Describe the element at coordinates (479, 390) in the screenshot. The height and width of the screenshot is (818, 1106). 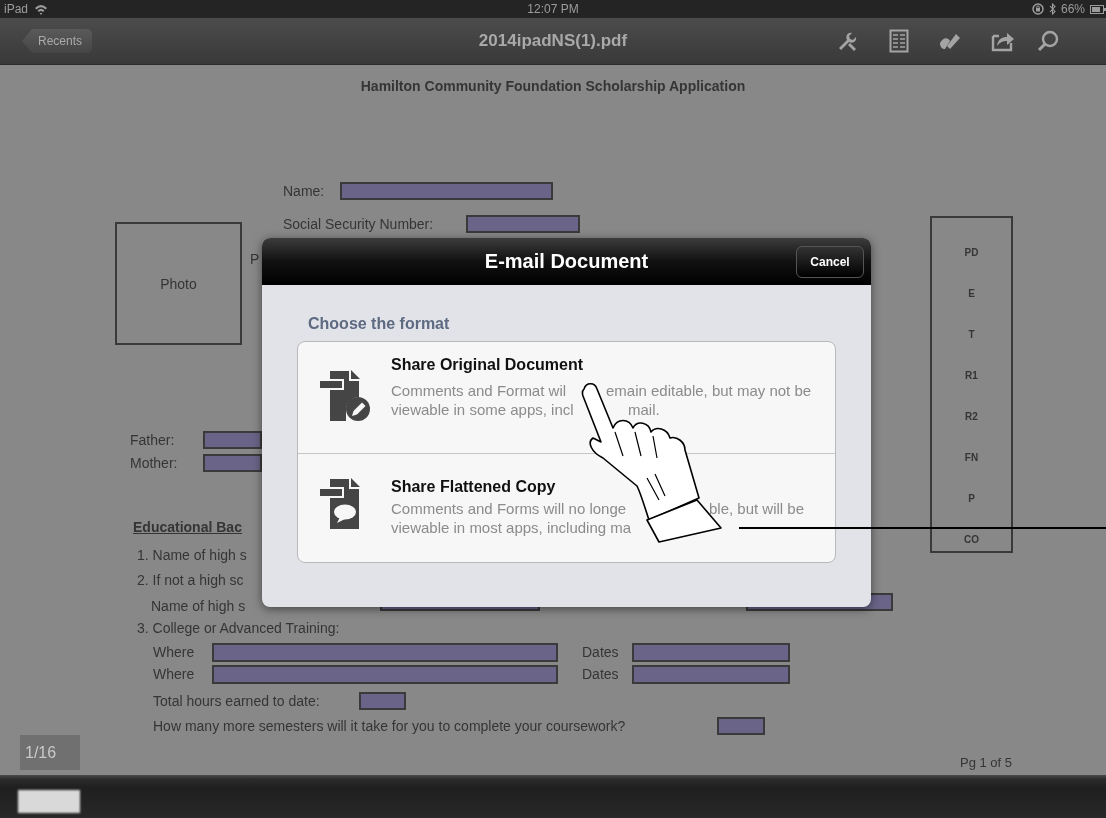
I see `option-description: Comments and Format wil` at that location.